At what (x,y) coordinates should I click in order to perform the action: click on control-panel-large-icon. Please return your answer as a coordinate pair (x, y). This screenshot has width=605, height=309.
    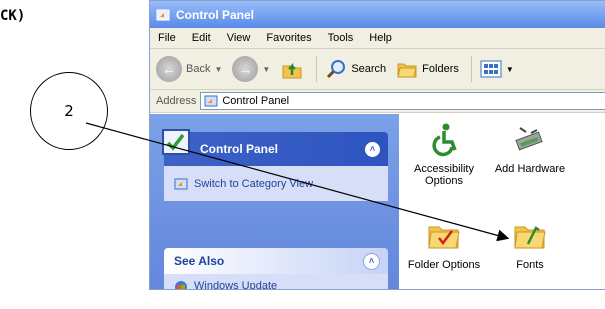
    Looking at the image, I should click on (176, 142).